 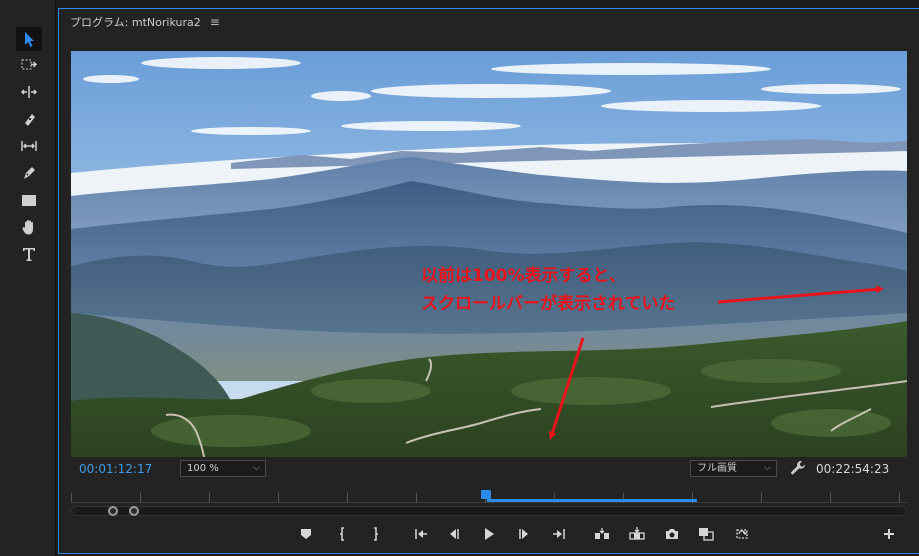 I want to click on slip-icon, so click(x=29, y=146).